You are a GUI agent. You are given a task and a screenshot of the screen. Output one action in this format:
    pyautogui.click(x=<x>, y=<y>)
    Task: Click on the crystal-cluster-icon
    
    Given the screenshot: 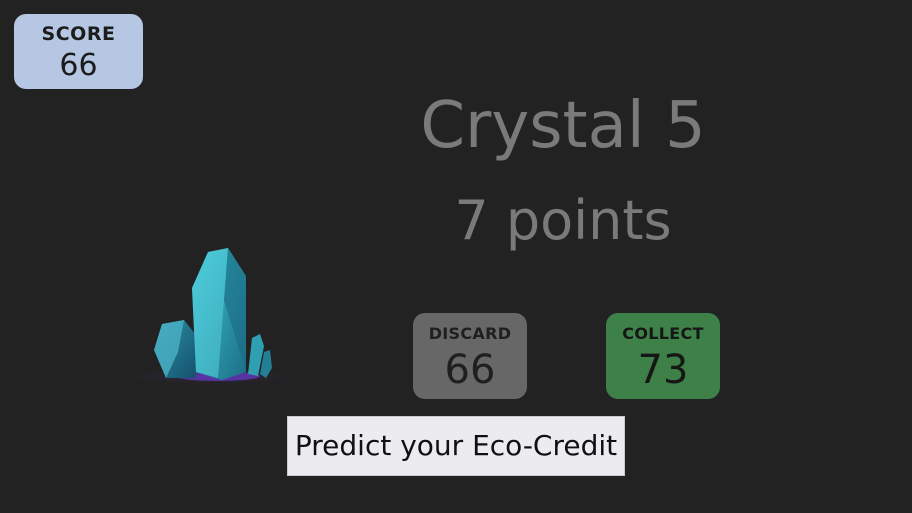 What is the action you would take?
    pyautogui.click(x=210, y=317)
    